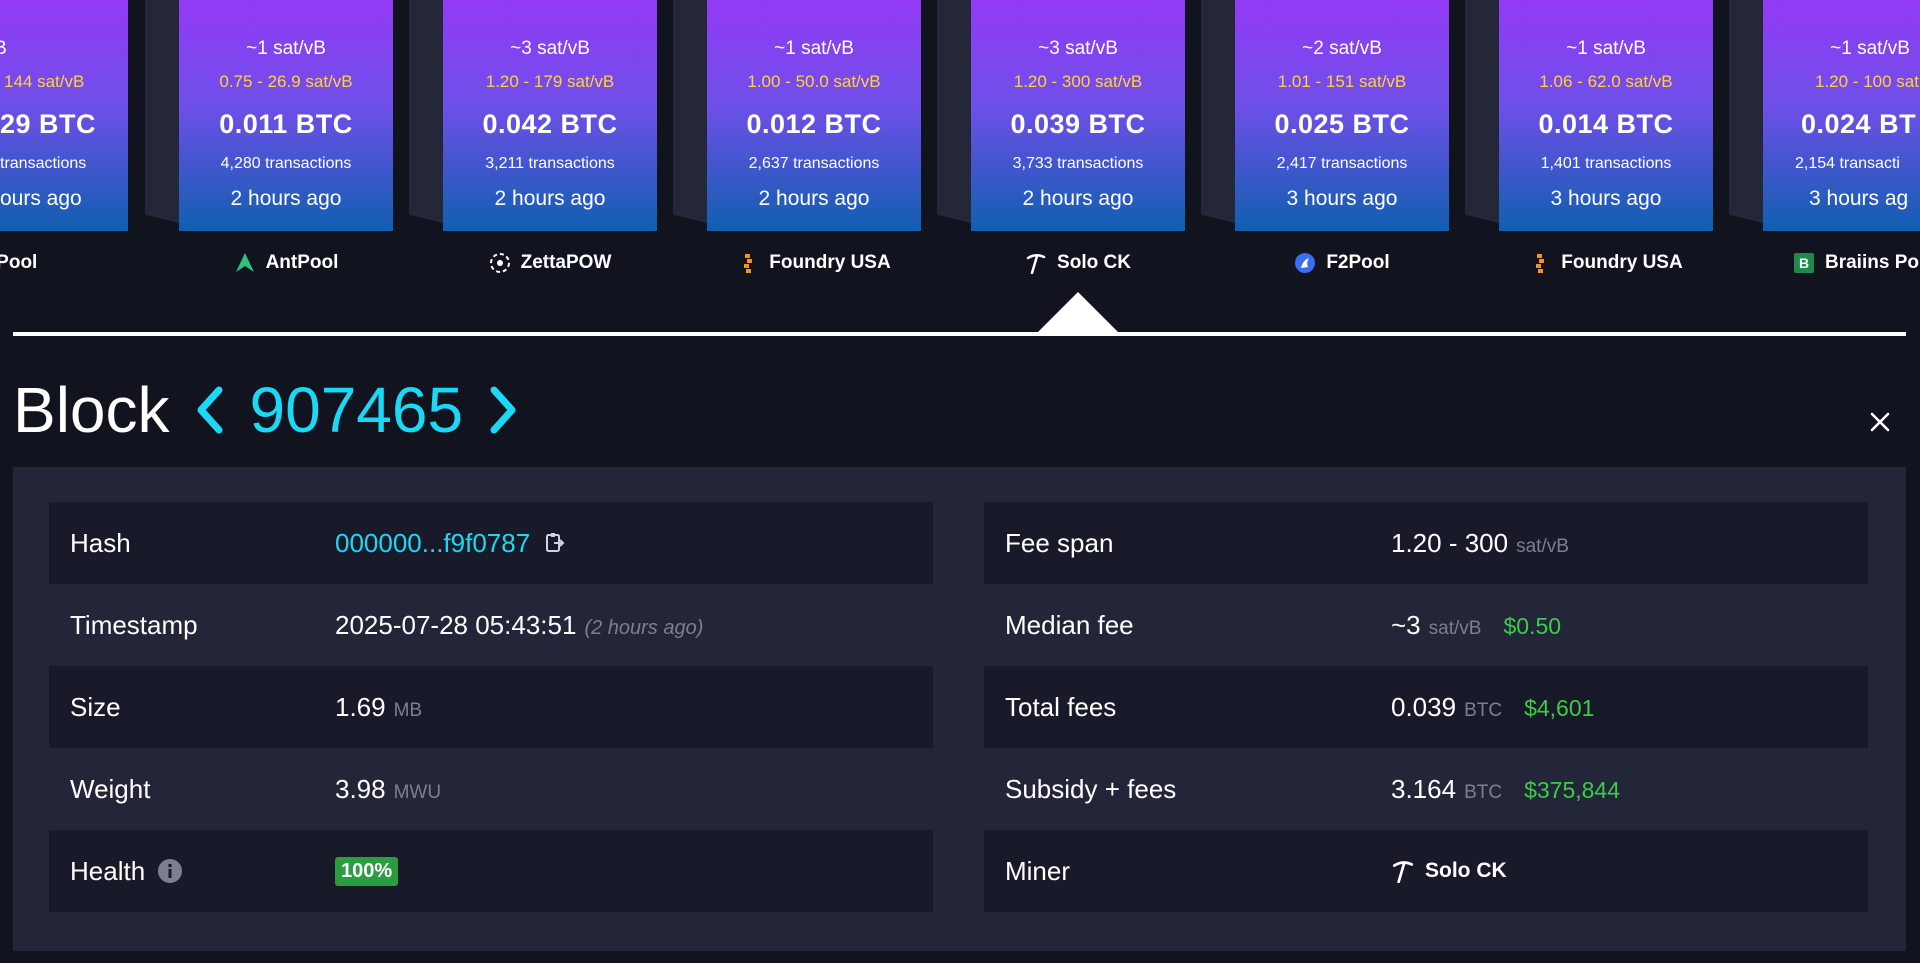  What do you see at coordinates (1559, 707) in the screenshot?
I see `total-fees-fiat: $4,601` at bounding box center [1559, 707].